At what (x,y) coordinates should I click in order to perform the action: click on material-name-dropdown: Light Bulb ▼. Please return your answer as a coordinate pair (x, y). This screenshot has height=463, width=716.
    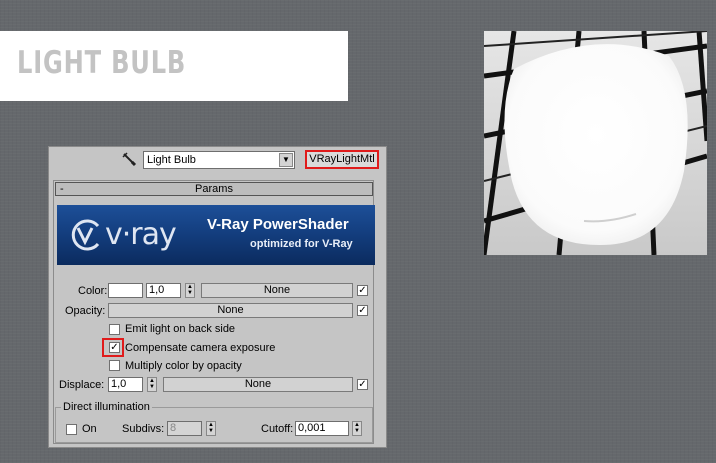
    Looking at the image, I should click on (219, 160).